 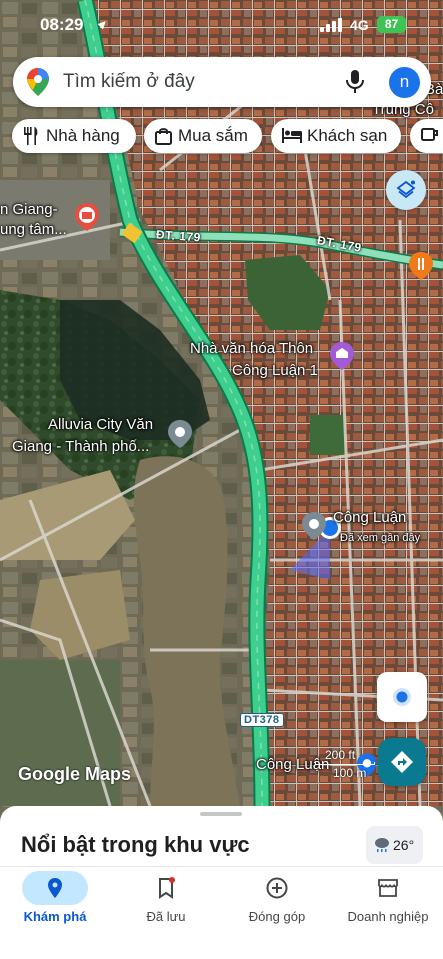 I want to click on nav-business: Doanh nghiệp, so click(x=388, y=913).